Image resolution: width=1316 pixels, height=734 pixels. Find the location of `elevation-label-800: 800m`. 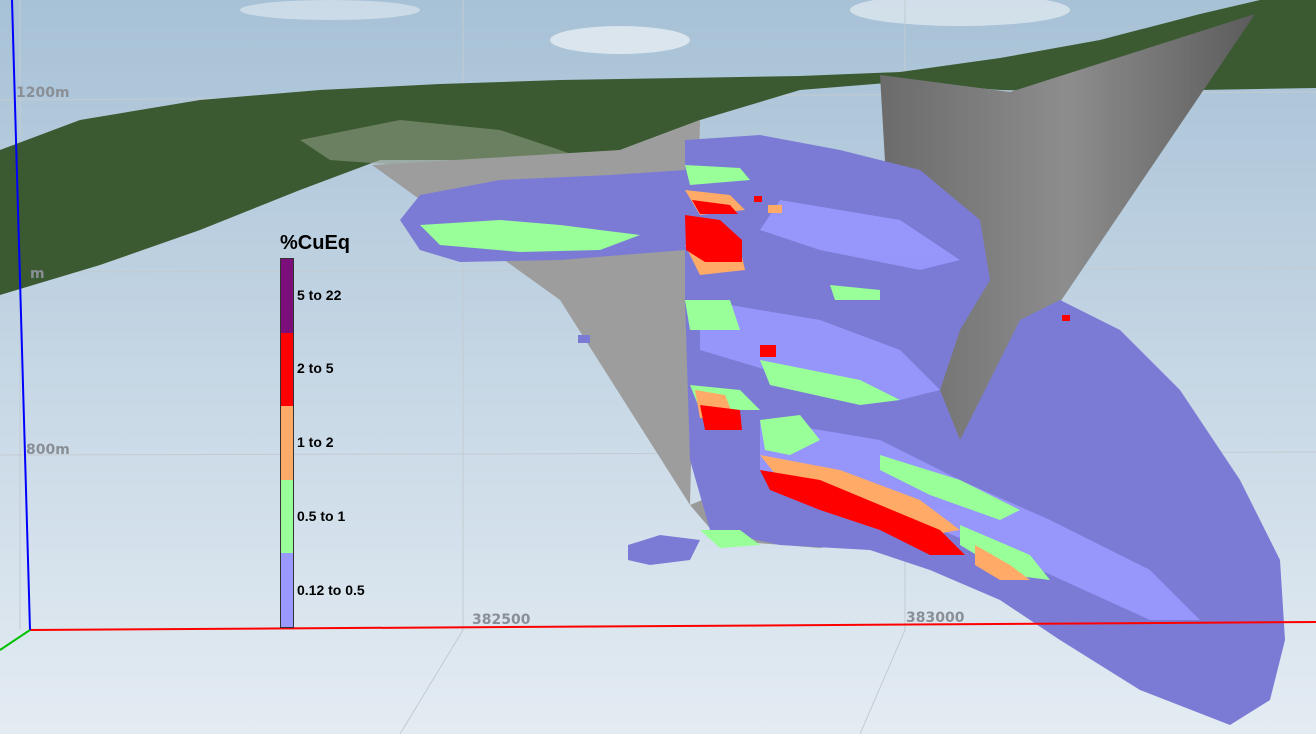

elevation-label-800: 800m is located at coordinates (48, 450).